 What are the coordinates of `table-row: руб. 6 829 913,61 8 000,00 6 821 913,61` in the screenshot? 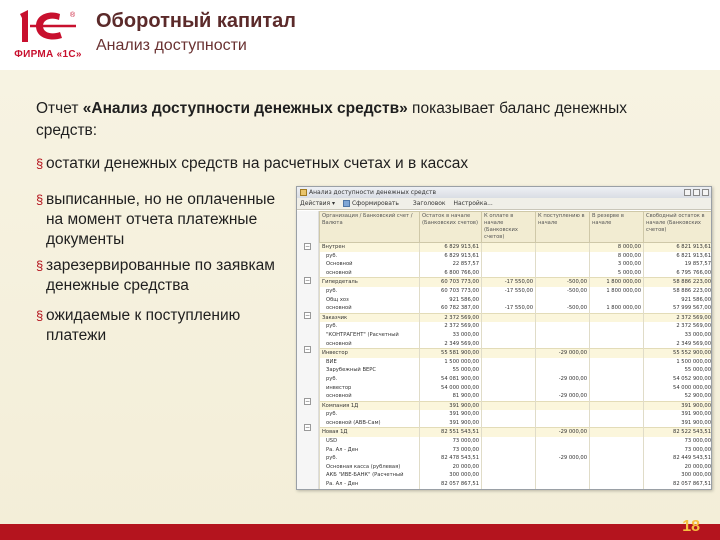 It's located at (515, 256).